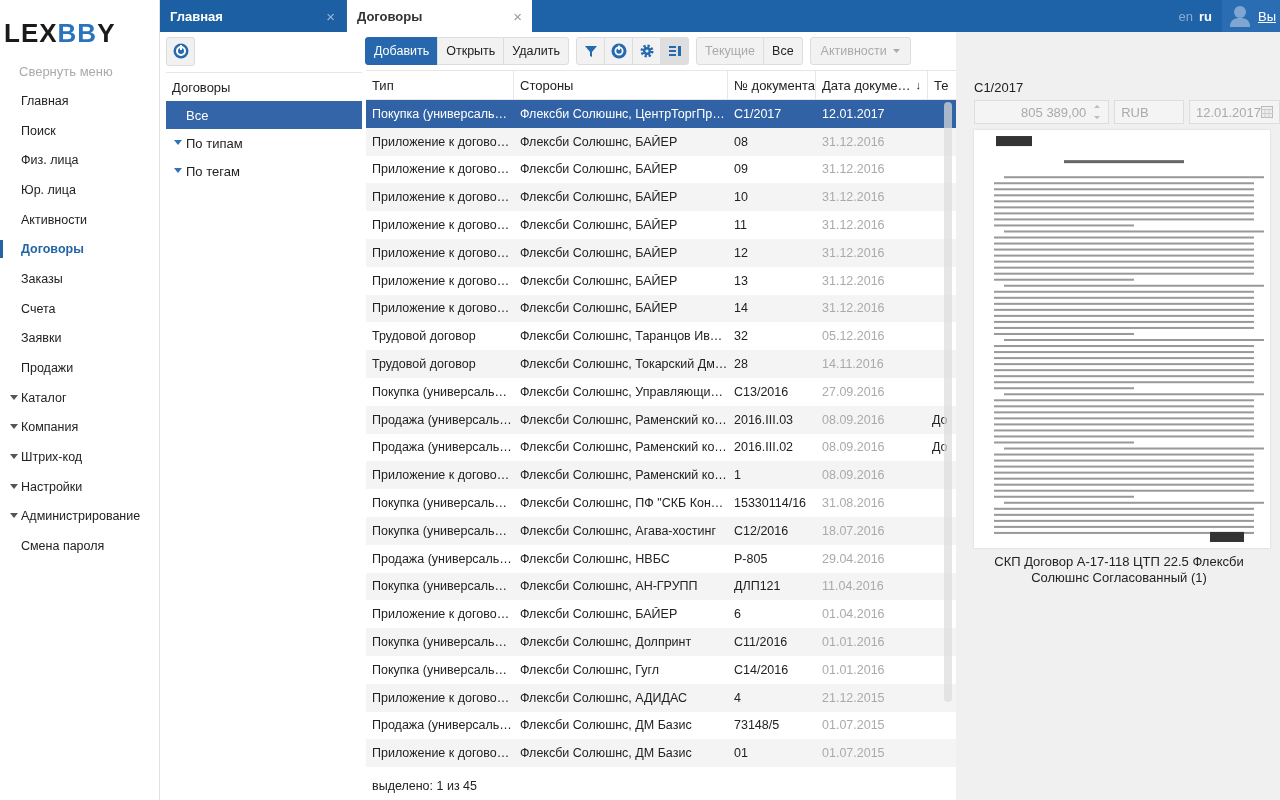  Describe the element at coordinates (79, 397) in the screenshot. I see `nav-item: Каталог` at that location.